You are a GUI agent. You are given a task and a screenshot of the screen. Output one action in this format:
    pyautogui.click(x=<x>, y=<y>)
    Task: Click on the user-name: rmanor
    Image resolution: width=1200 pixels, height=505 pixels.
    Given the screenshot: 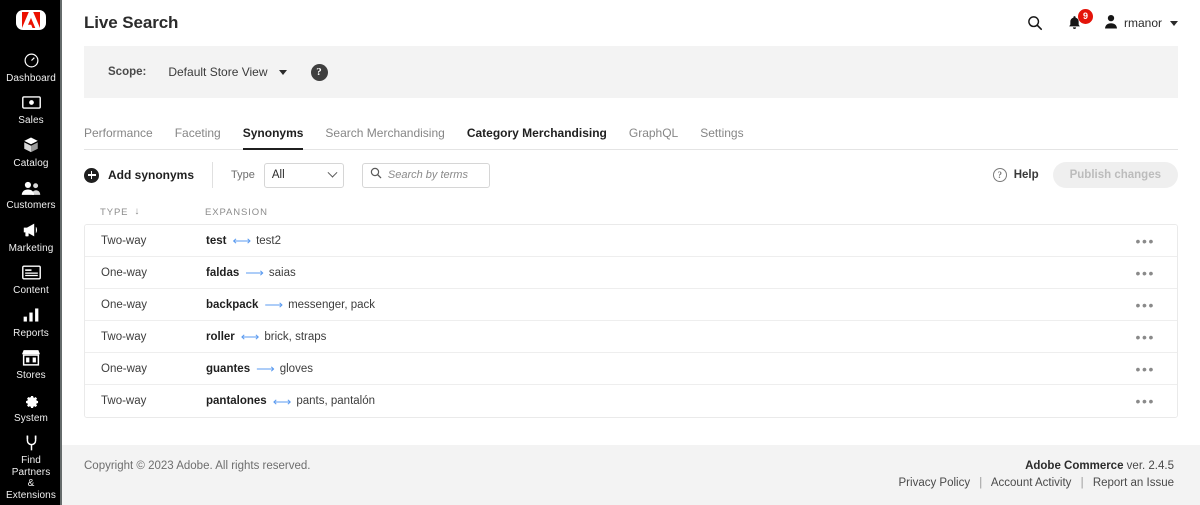 What is the action you would take?
    pyautogui.click(x=1142, y=23)
    